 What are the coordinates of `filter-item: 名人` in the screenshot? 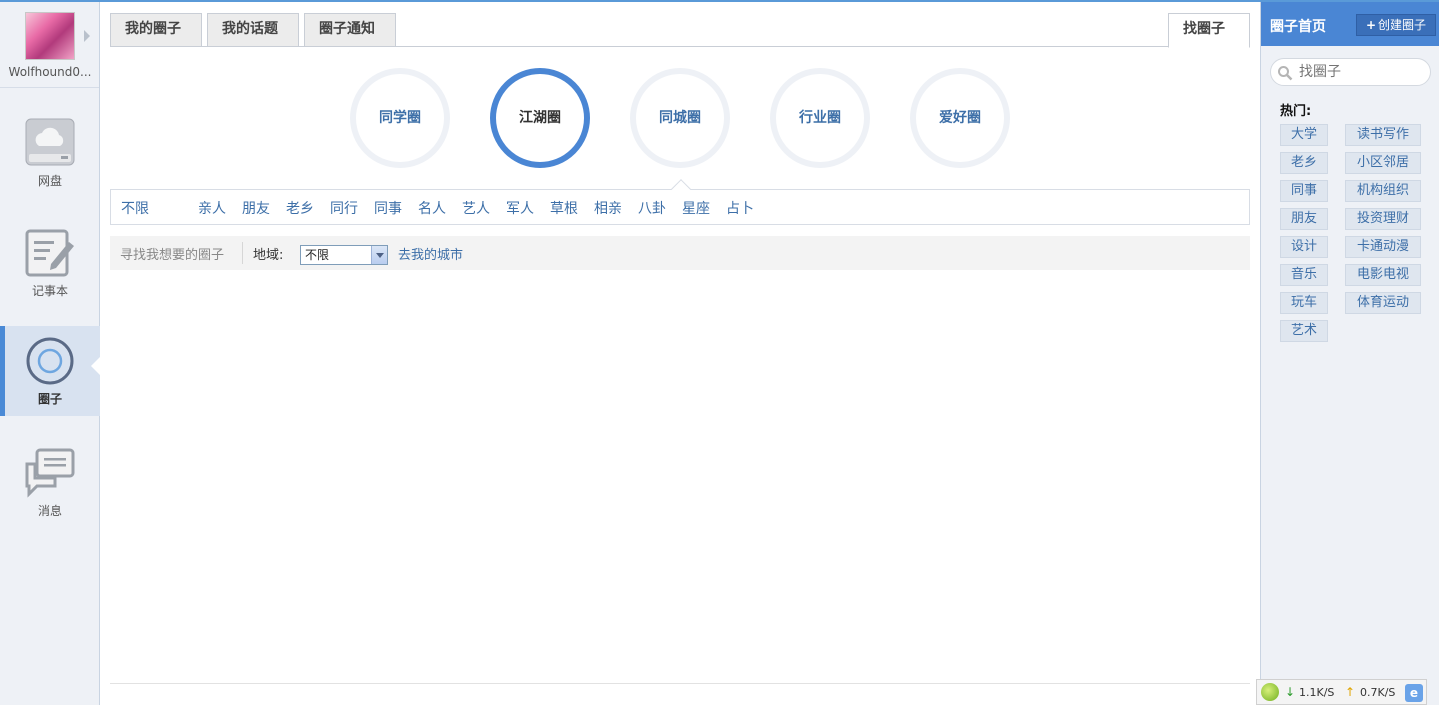 It's located at (432, 208).